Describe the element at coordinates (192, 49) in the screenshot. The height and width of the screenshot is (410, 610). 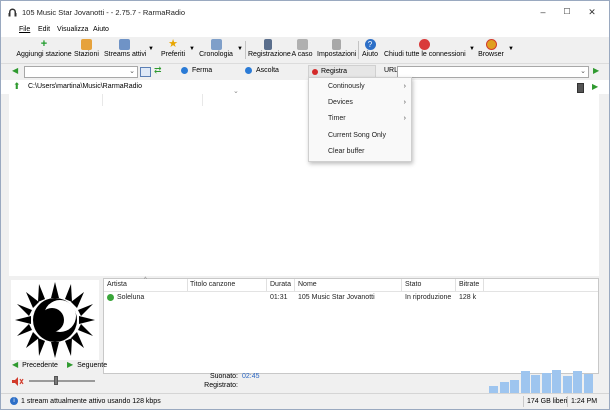
I see `favorites-dropdown-icon: ▼` at that location.